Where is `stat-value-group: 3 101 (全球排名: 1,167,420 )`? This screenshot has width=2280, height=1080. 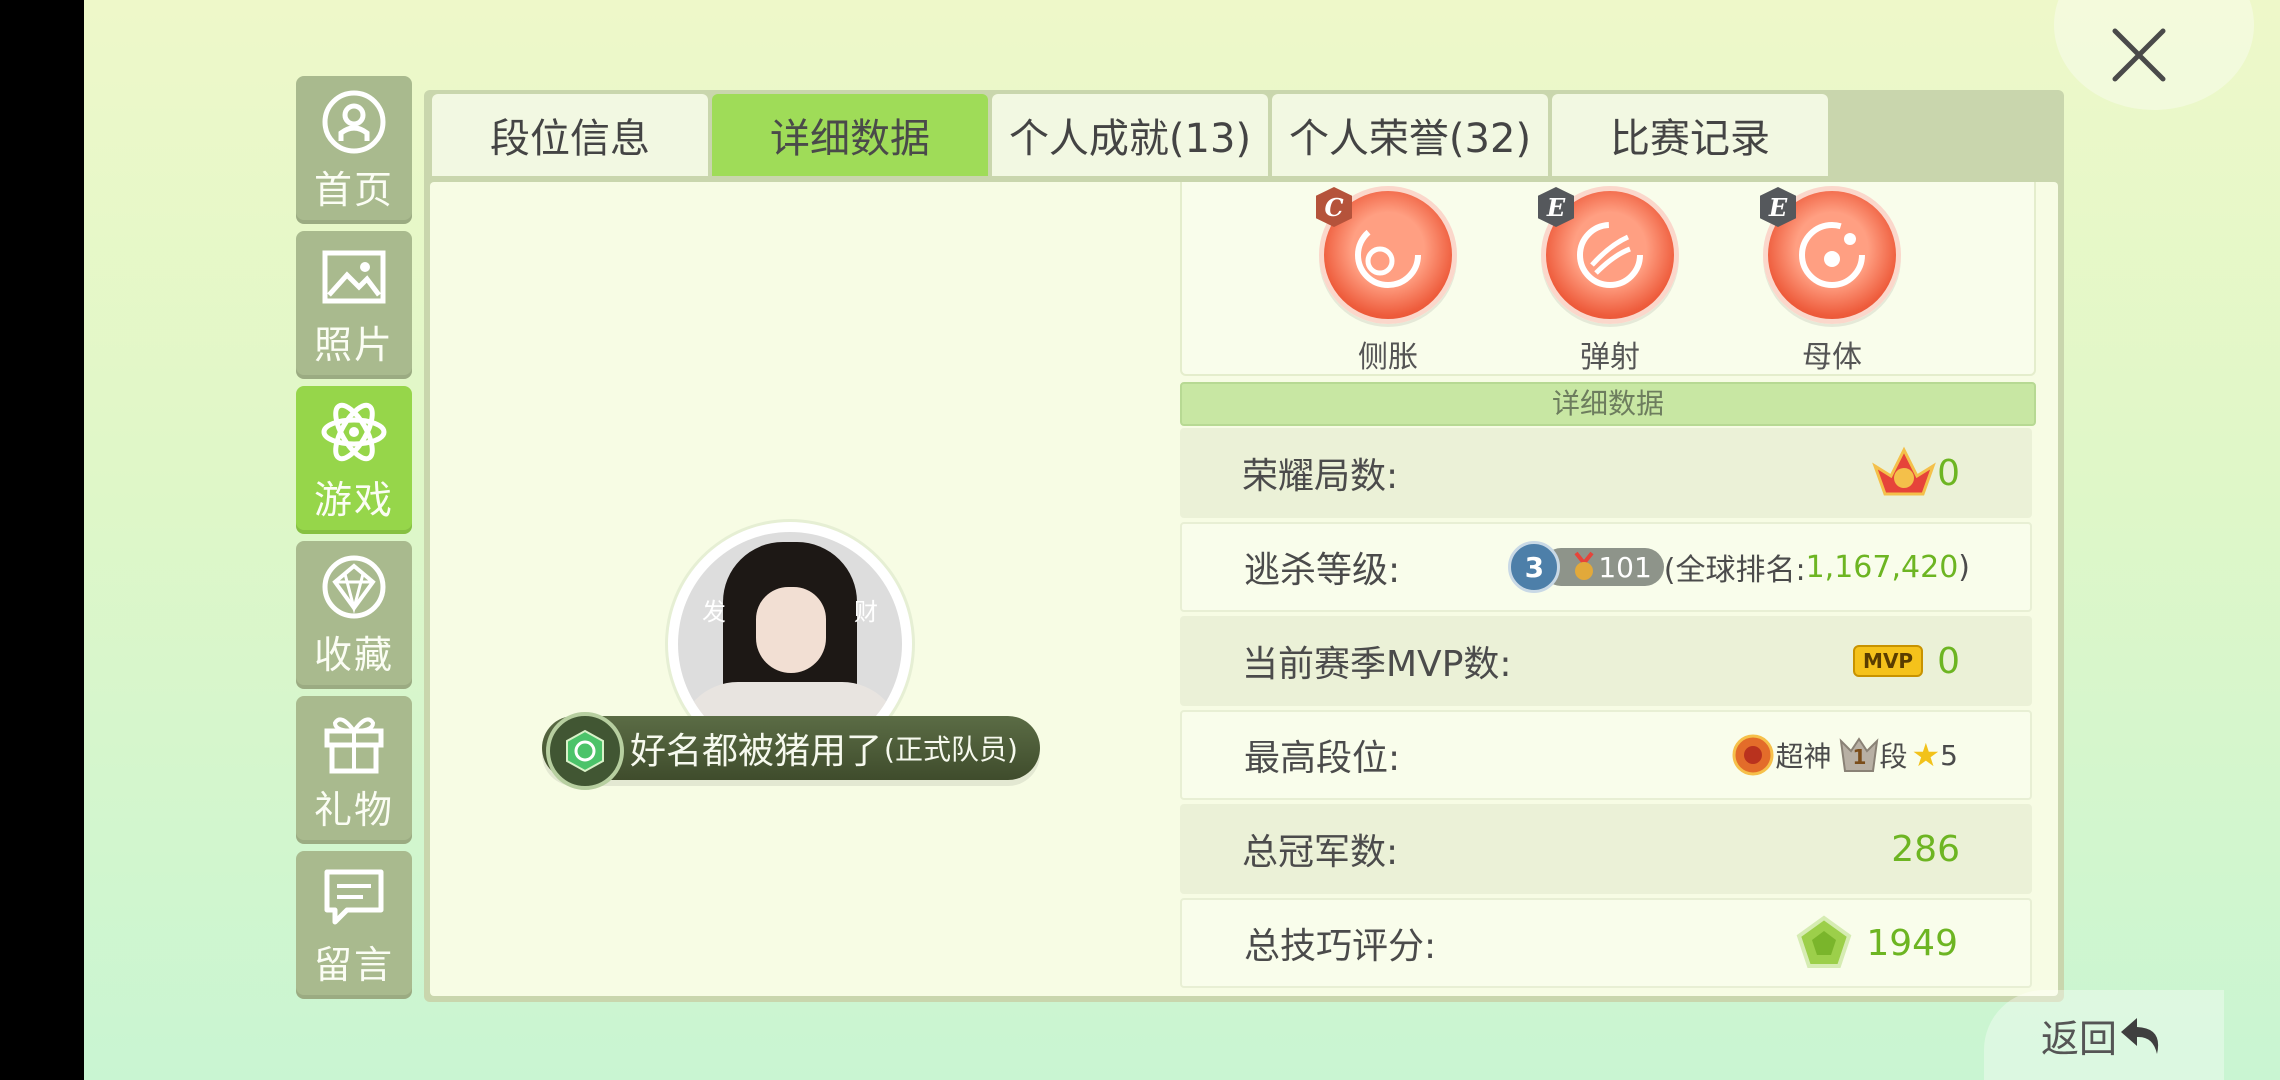 stat-value-group: 3 101 (全球排名: 1,167,420 ) is located at coordinates (1739, 567).